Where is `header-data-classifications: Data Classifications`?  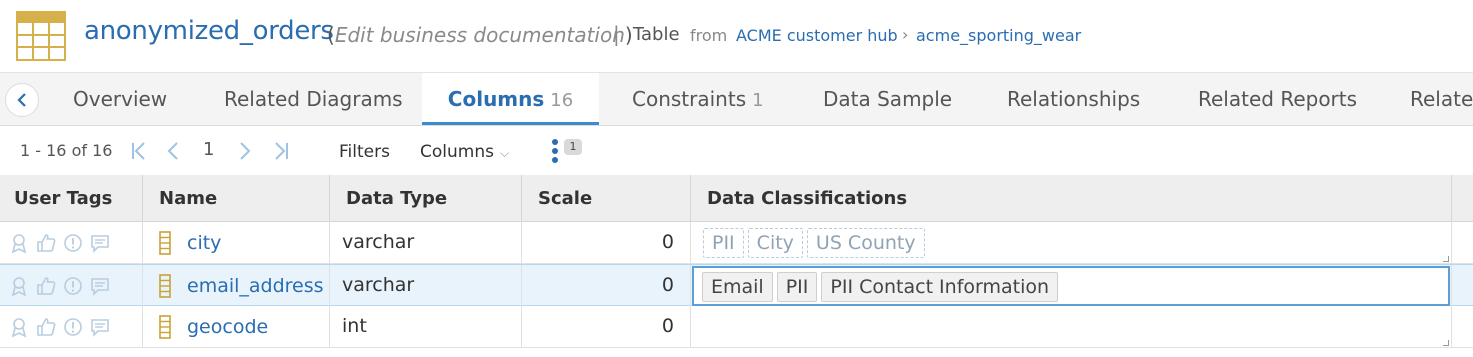 header-data-classifications: Data Classifications is located at coordinates (1071, 198).